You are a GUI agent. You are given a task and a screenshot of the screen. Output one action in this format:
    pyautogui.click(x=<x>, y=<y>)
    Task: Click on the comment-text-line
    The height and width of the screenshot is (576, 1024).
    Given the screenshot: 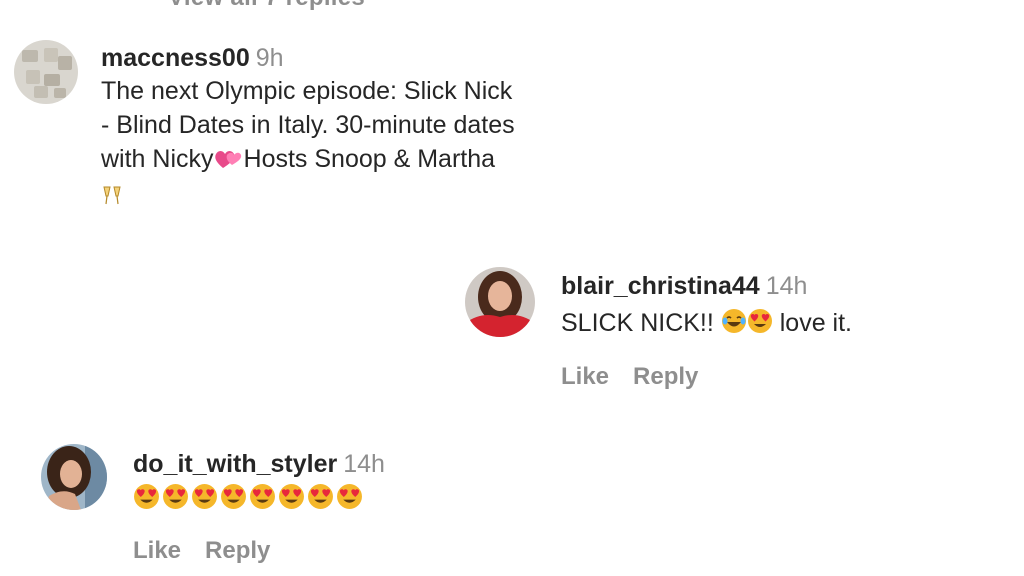 What is the action you would take?
    pyautogui.click(x=361, y=197)
    